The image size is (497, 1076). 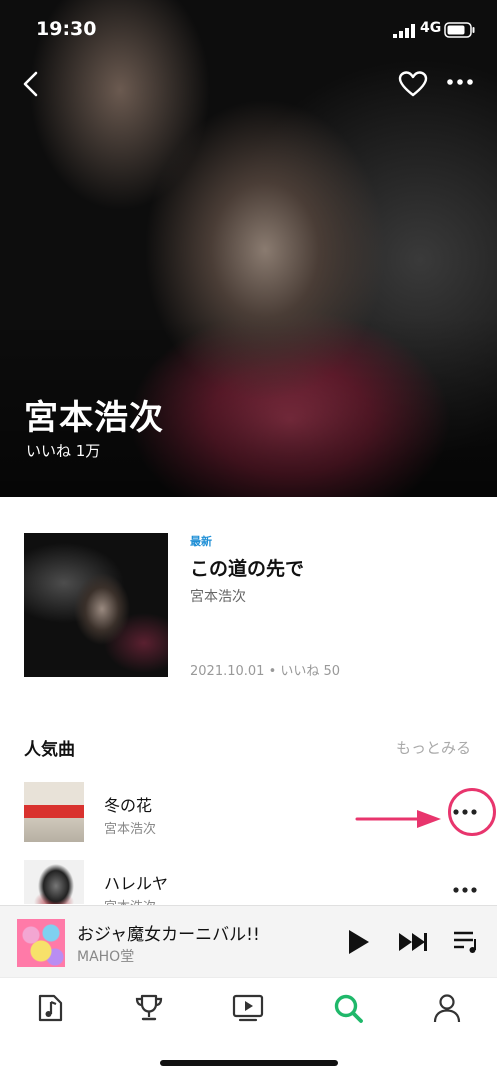 What do you see at coordinates (265, 671) in the screenshot?
I see `release-meta: 2021.10.01 • いいね 50` at bounding box center [265, 671].